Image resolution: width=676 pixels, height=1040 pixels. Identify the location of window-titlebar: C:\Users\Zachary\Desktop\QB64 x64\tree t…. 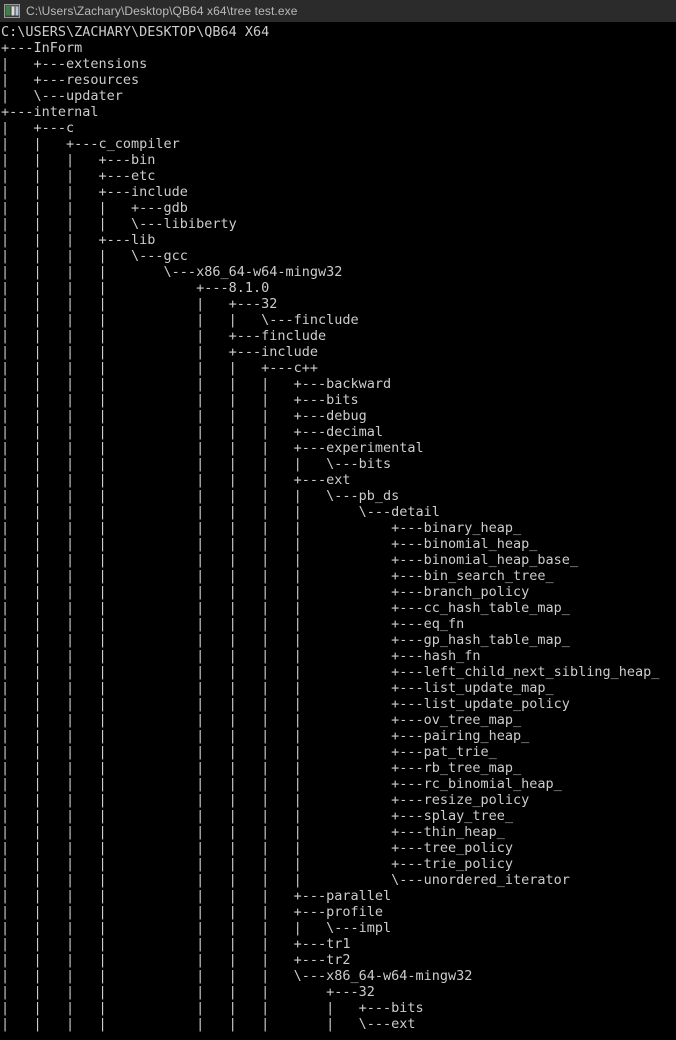
(338, 11).